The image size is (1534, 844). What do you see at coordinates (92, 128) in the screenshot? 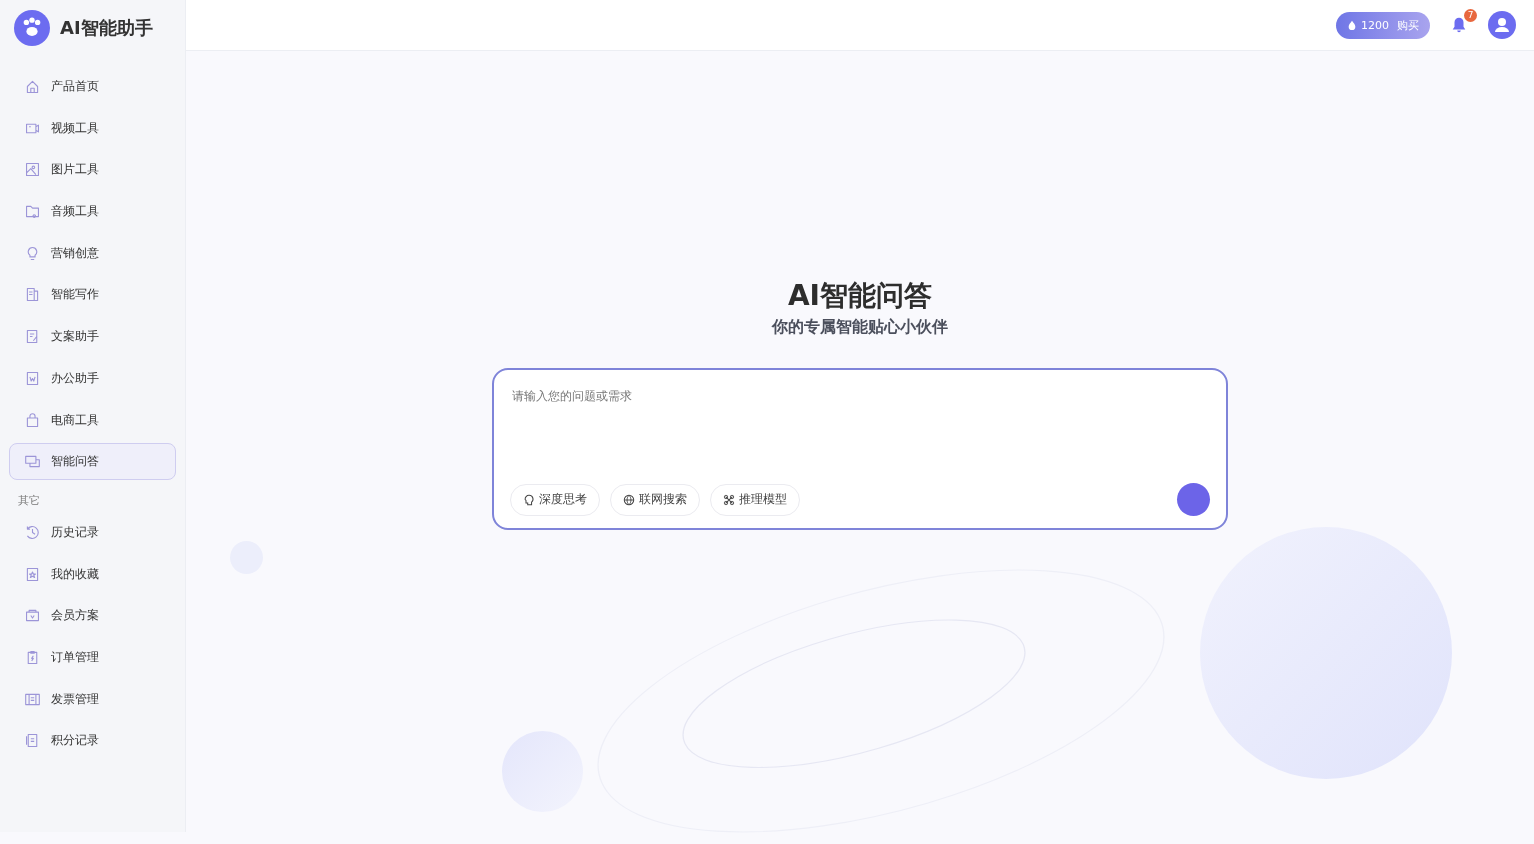
I see `sidebar-item: 视频工具` at bounding box center [92, 128].